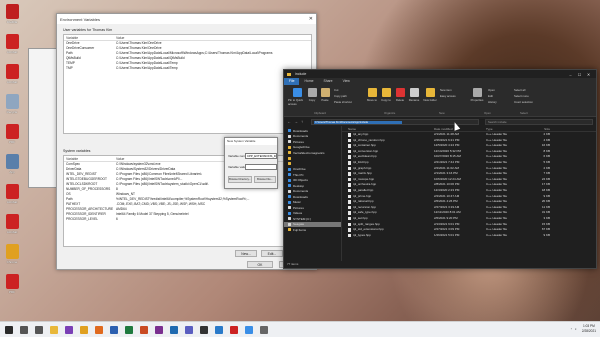 This screenshot has width=600, height=337. What do you see at coordinates (204, 330) in the screenshot?
I see `taskbar-app-terminal` at bounding box center [204, 330].